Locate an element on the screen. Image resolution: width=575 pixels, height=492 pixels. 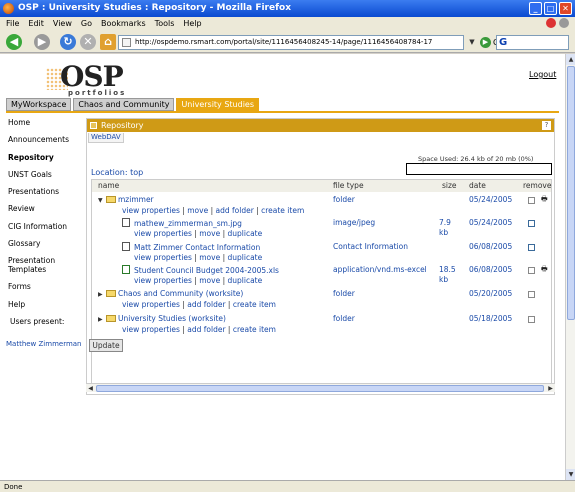
logout-link: Logout is located at coordinates (542, 74).